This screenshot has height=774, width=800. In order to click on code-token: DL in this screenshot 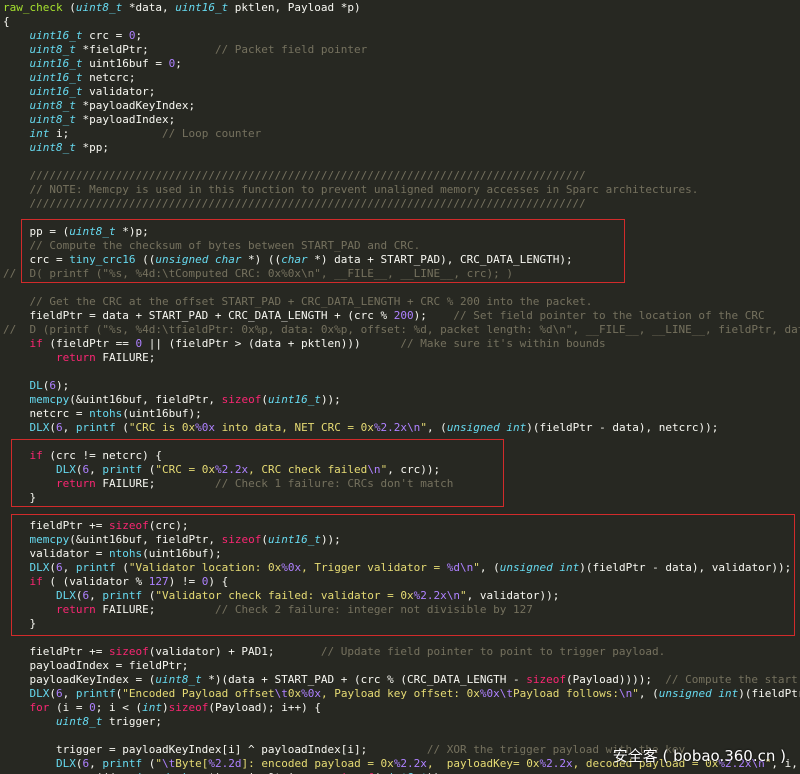, I will do `click(36, 385)`.